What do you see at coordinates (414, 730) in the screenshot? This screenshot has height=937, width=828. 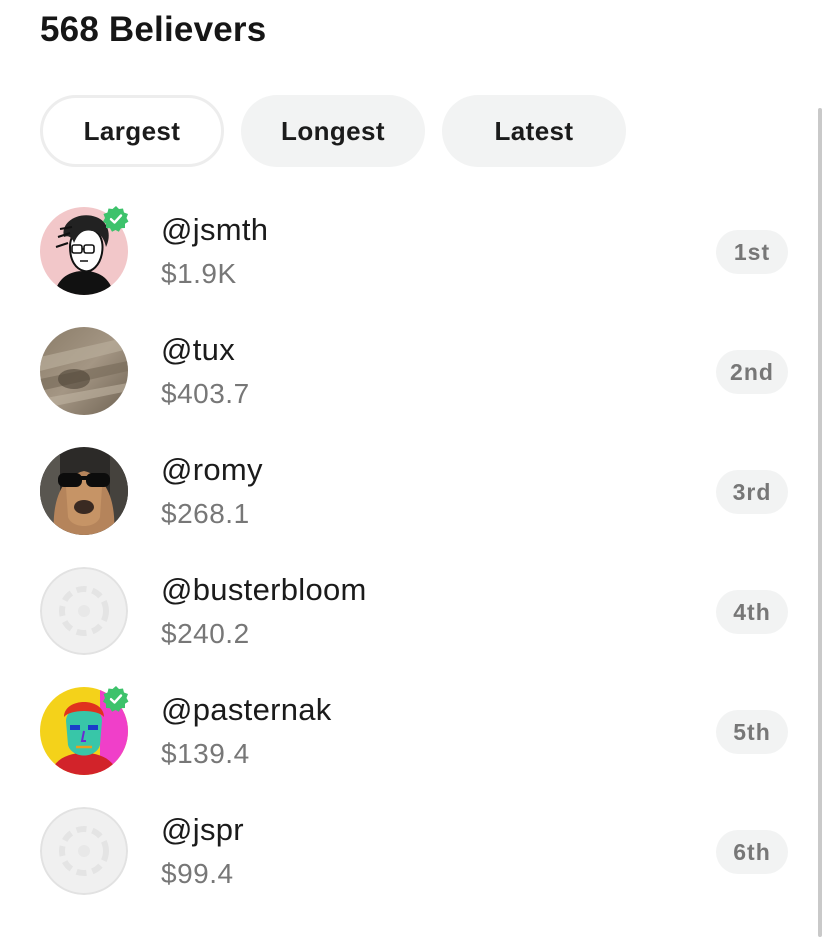 I see `list-item: @pasternak $139.4 5th` at bounding box center [414, 730].